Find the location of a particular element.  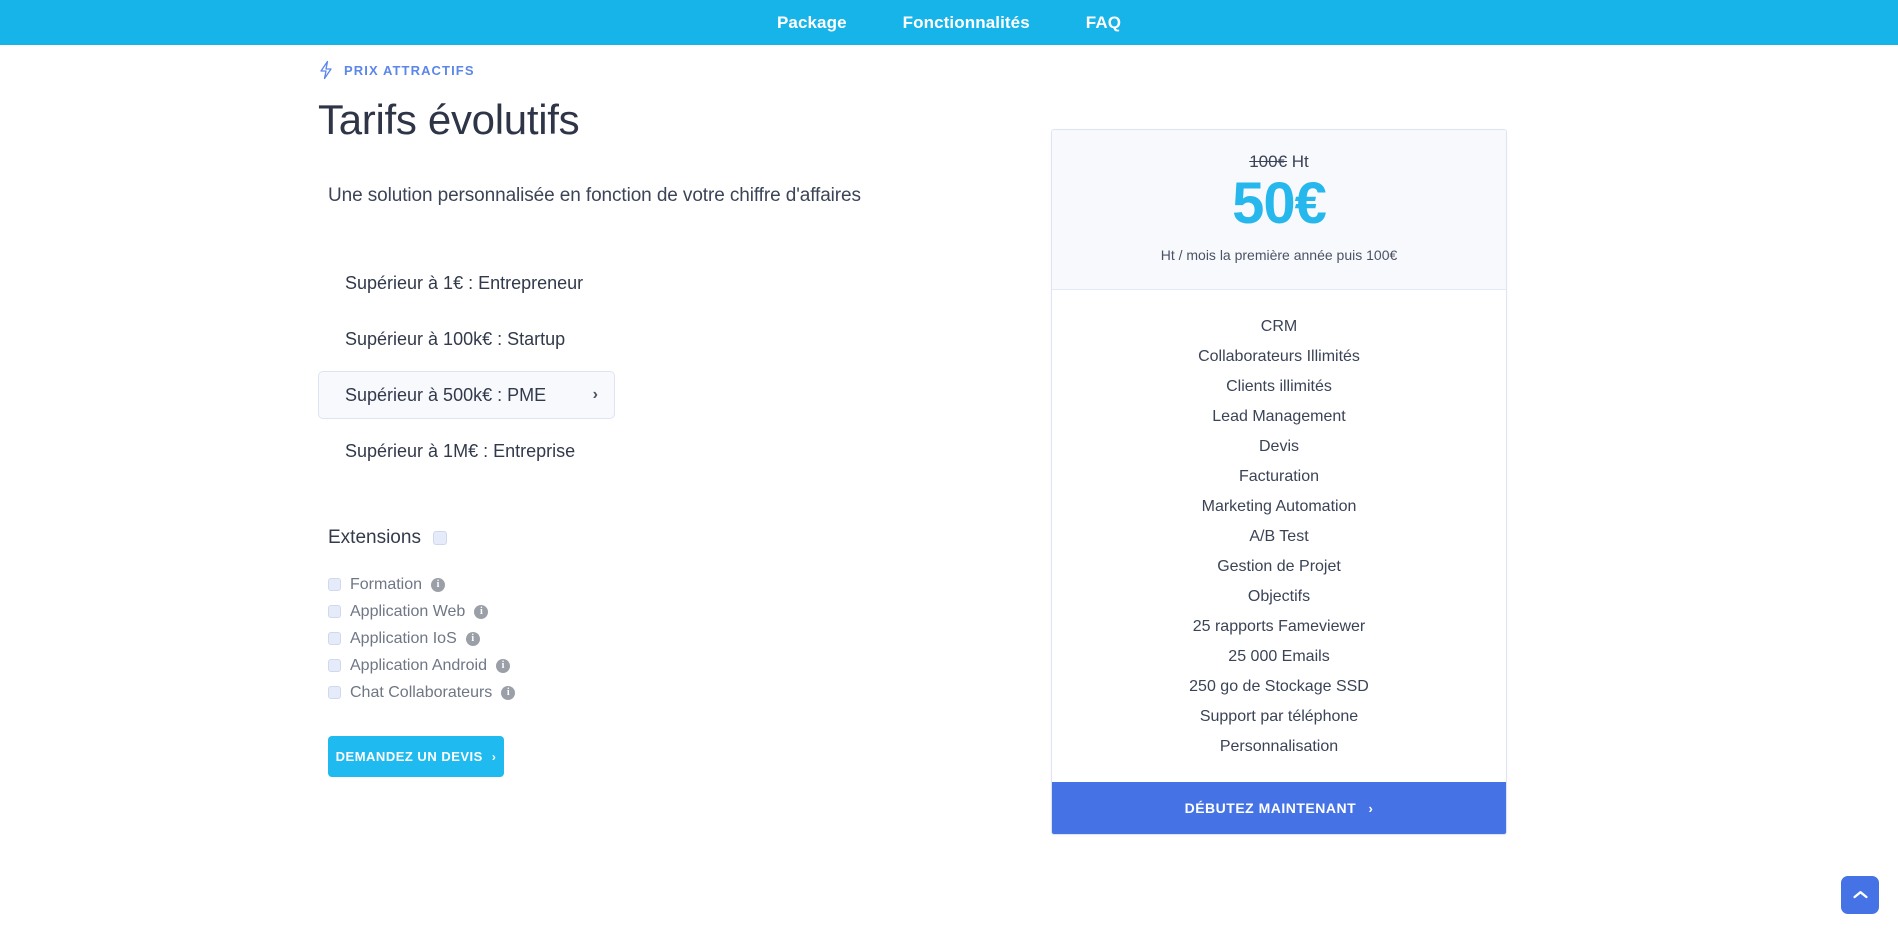

extension-label: Application Web is located at coordinates (408, 611).